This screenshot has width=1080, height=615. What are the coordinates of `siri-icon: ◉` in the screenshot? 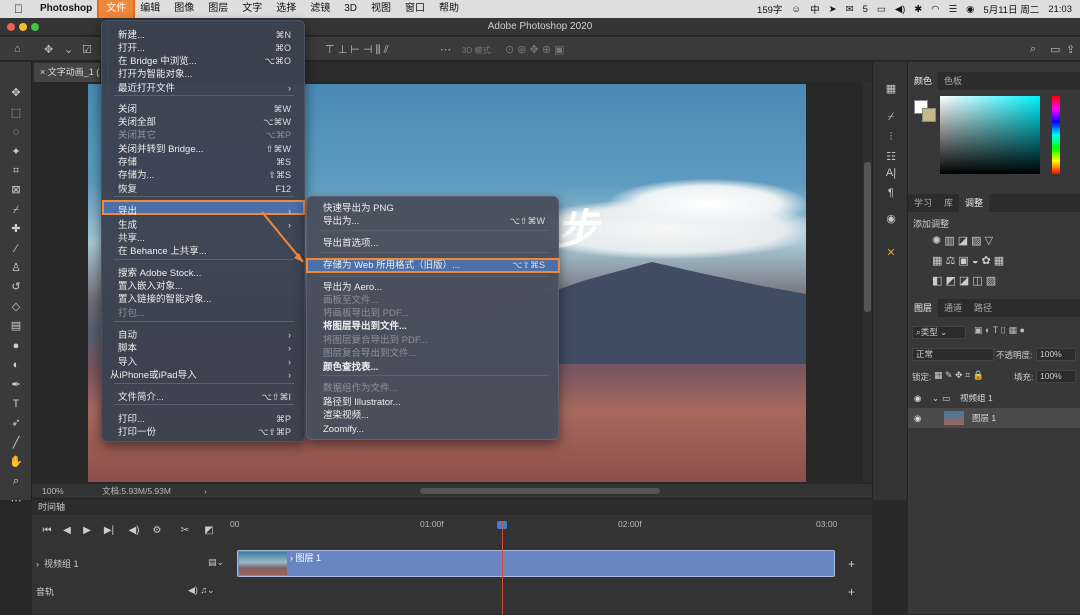 It's located at (970, 9).